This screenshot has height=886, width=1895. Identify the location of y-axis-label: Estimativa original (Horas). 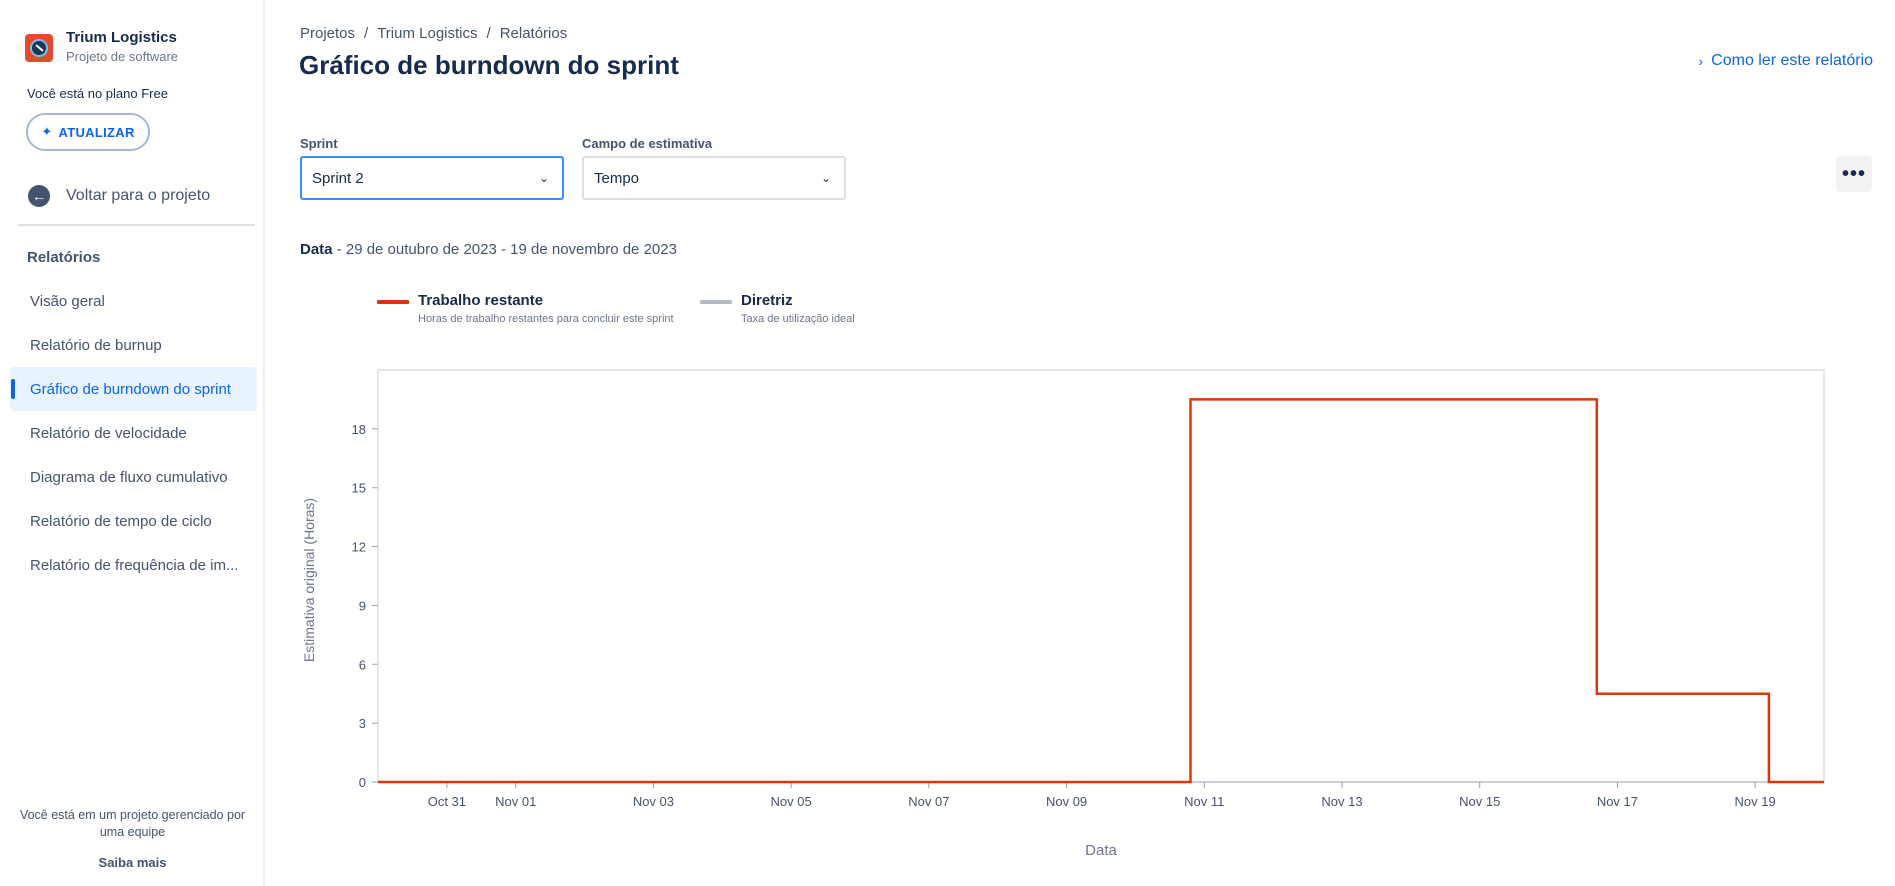
(309, 580).